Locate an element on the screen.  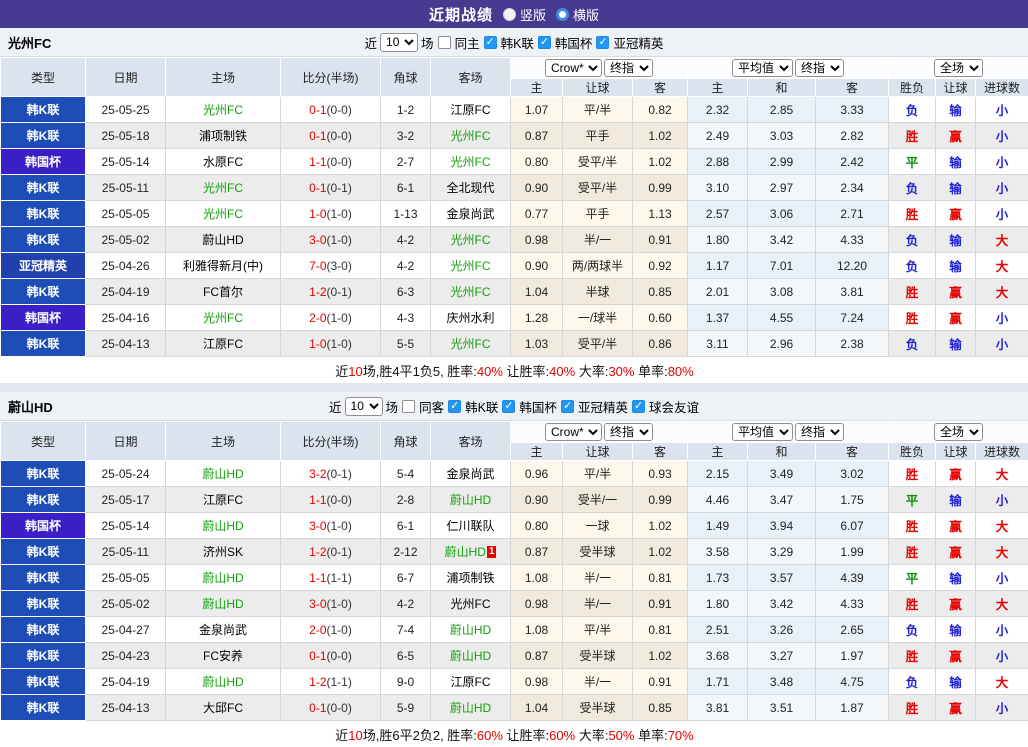
avg-away: 2.42 is located at coordinates (852, 162).